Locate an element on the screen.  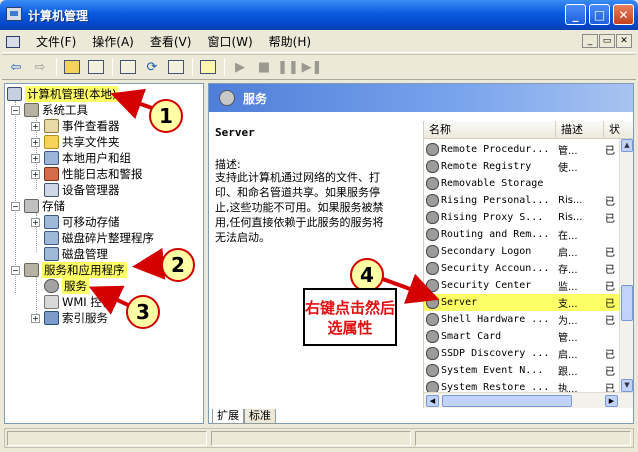
callout-2: 2 is located at coordinates (178, 265).